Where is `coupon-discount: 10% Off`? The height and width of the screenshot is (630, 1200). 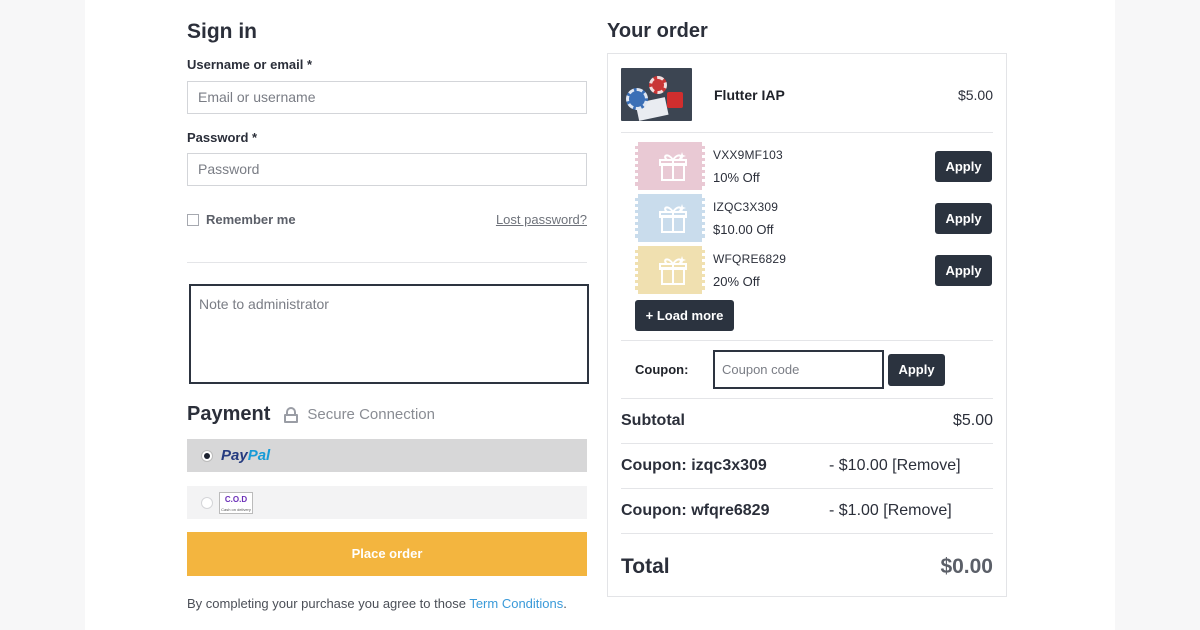
coupon-discount: 10% Off is located at coordinates (736, 177).